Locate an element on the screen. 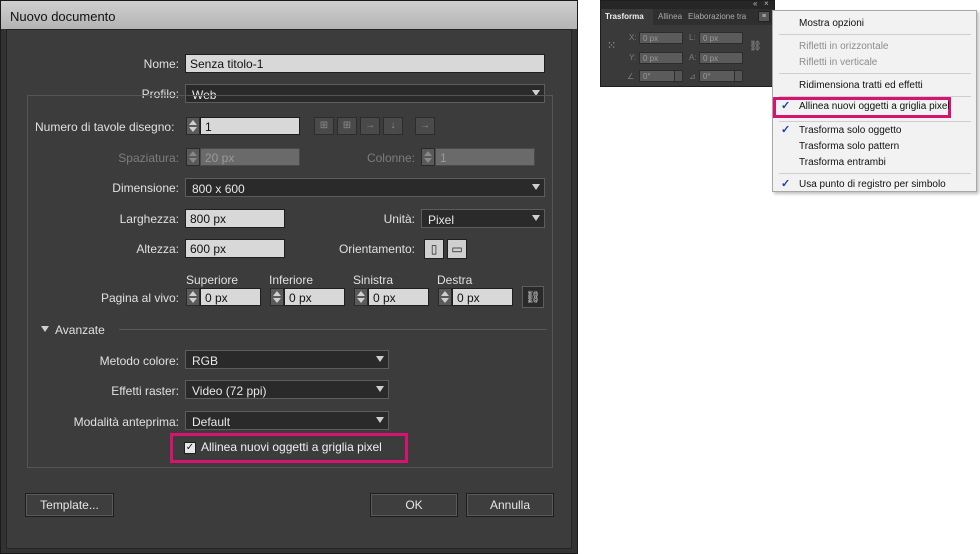 This screenshot has width=980, height=554. tab-align: Allinea is located at coordinates (670, 17).